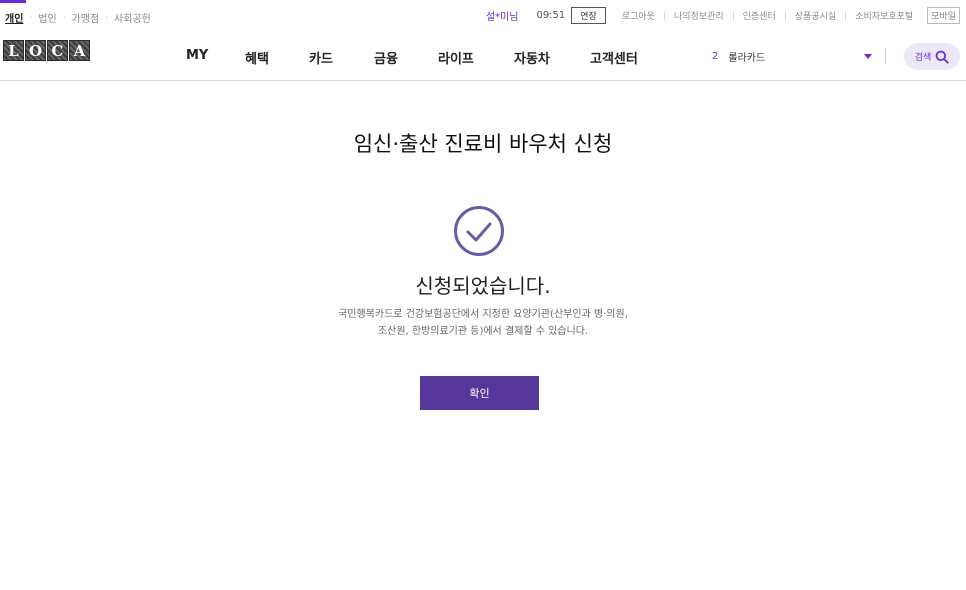  Describe the element at coordinates (502, 17) in the screenshot. I see `user-name: 설*미님` at that location.